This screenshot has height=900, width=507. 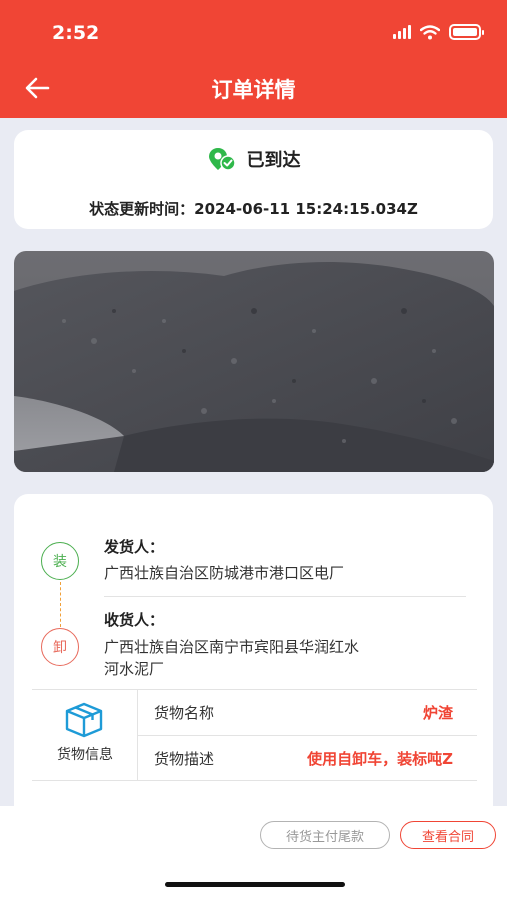 What do you see at coordinates (134, 547) in the screenshot?
I see `shipper-label: 发货人：` at bounding box center [134, 547].